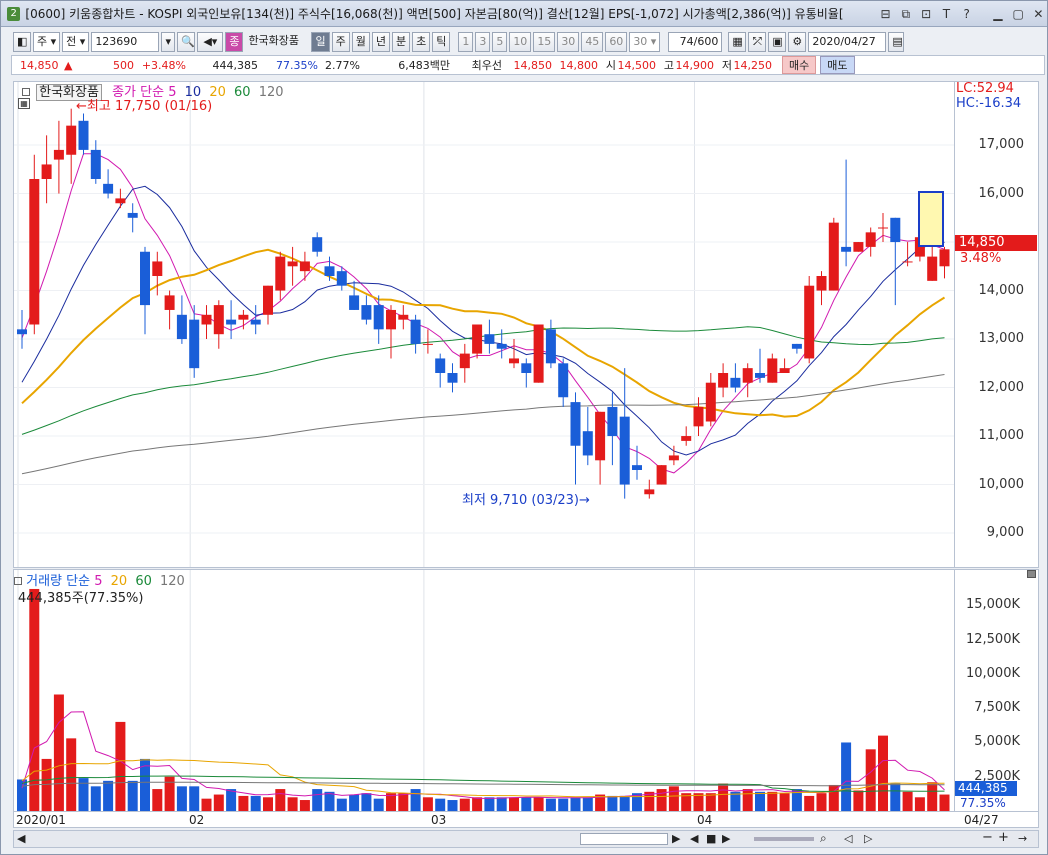 The width and height of the screenshot is (1048, 855). Describe the element at coordinates (401, 42) in the screenshot. I see `period-minute: 분` at that location.